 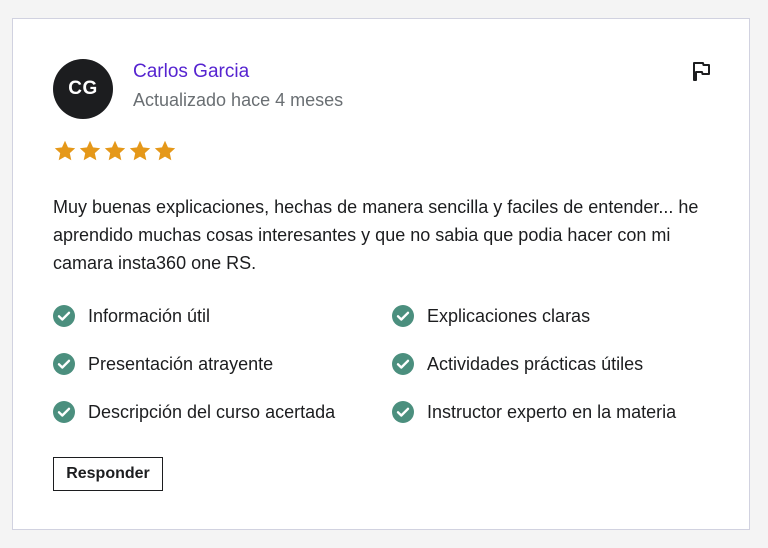 I want to click on feature-item: Instructor experto en la materia, so click(x=534, y=412).